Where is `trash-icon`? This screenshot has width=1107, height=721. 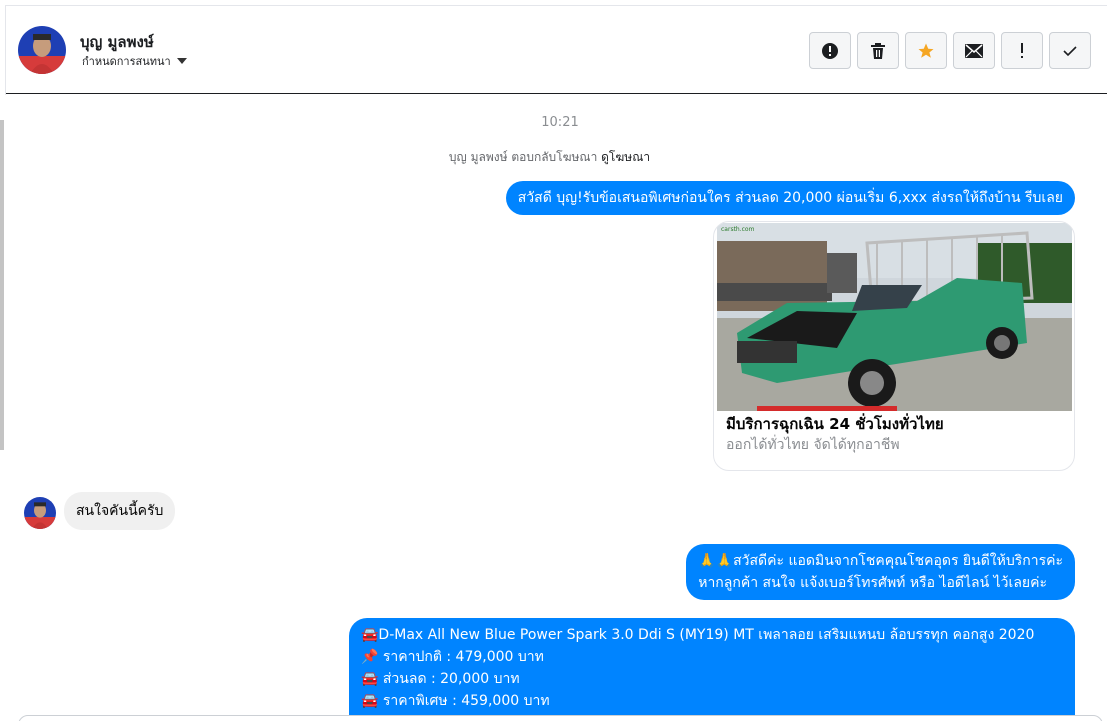 trash-icon is located at coordinates (878, 50).